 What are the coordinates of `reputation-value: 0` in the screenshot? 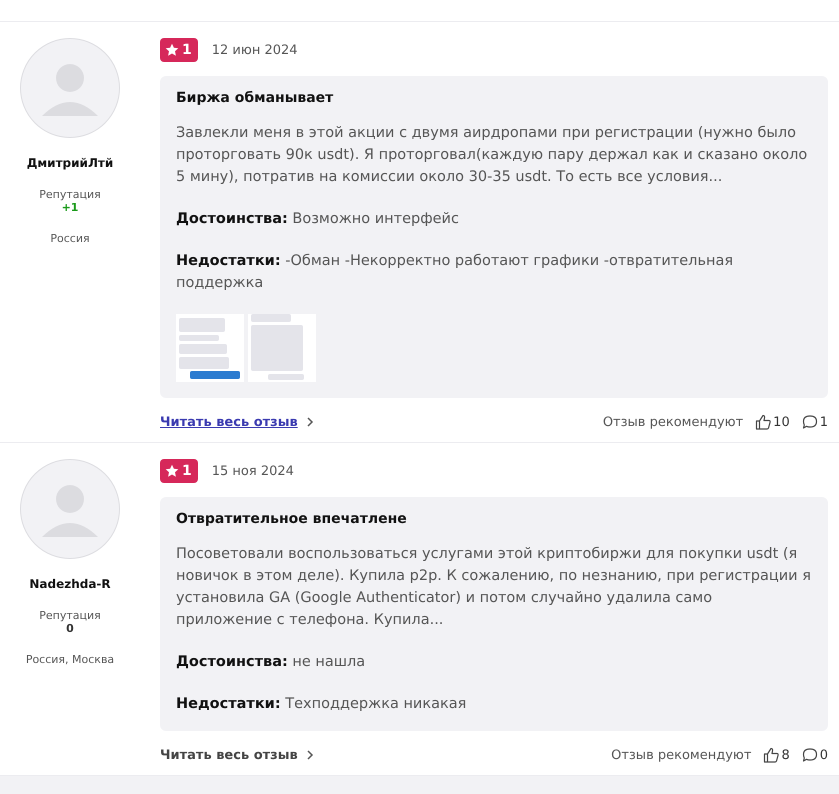 It's located at (70, 628).